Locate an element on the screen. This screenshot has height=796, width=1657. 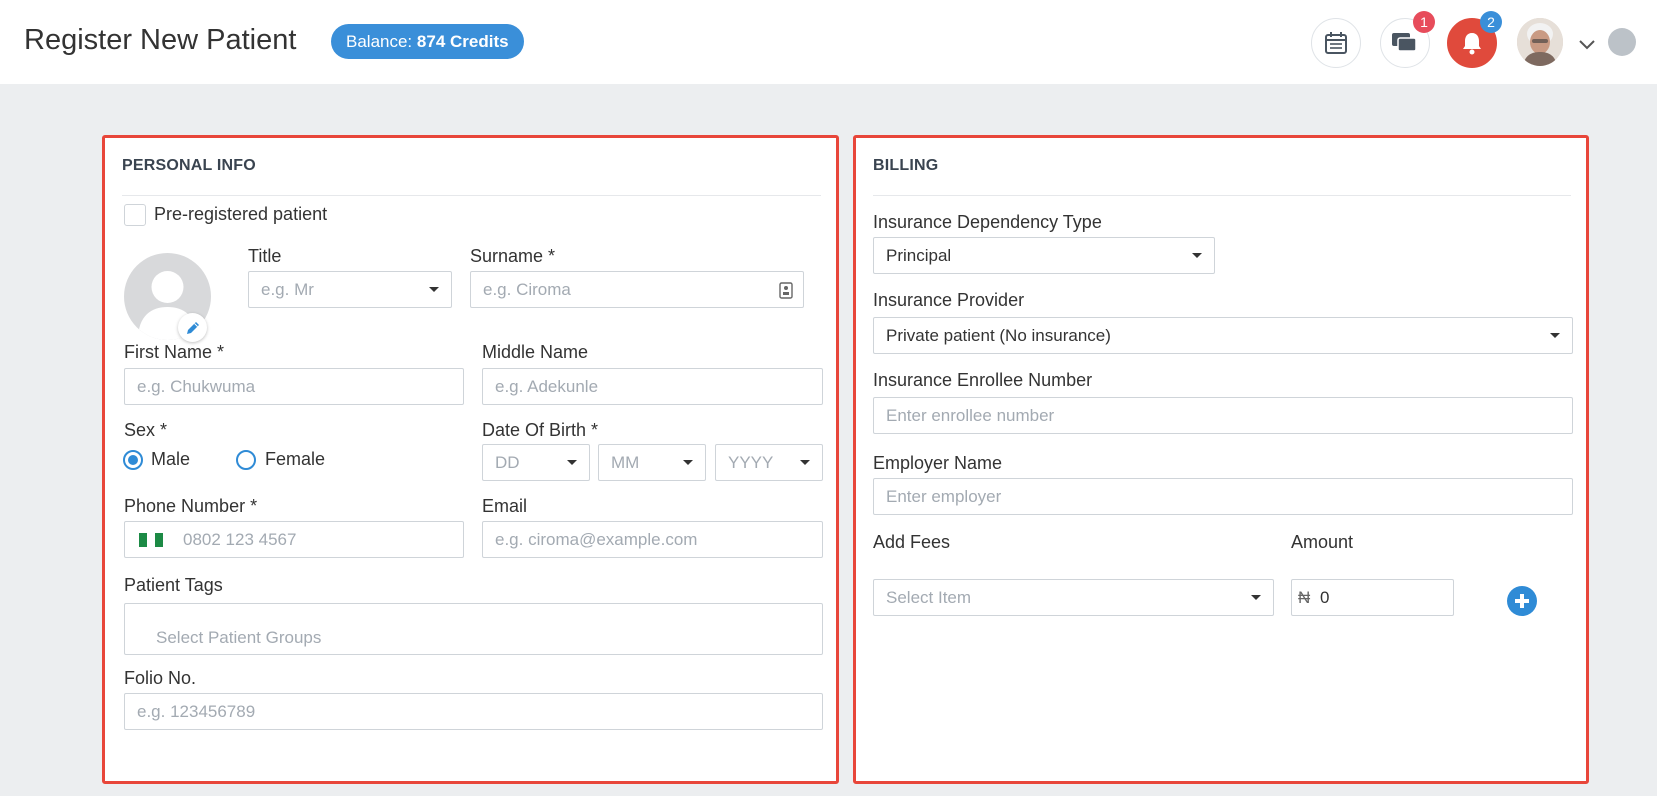
personal-info-title: PERSONAL INFO is located at coordinates (189, 165).